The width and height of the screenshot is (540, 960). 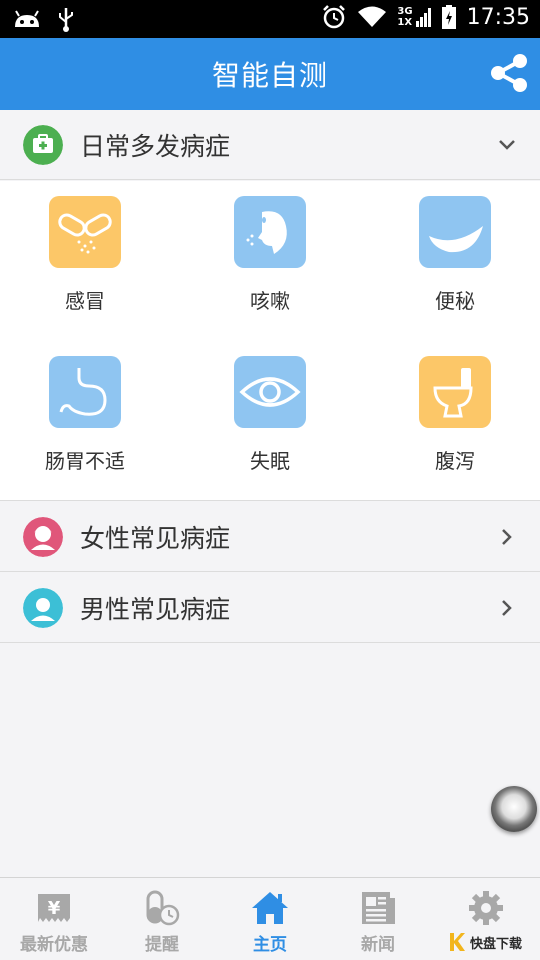 I want to click on pill-clock-icon, so click(x=163, y=908).